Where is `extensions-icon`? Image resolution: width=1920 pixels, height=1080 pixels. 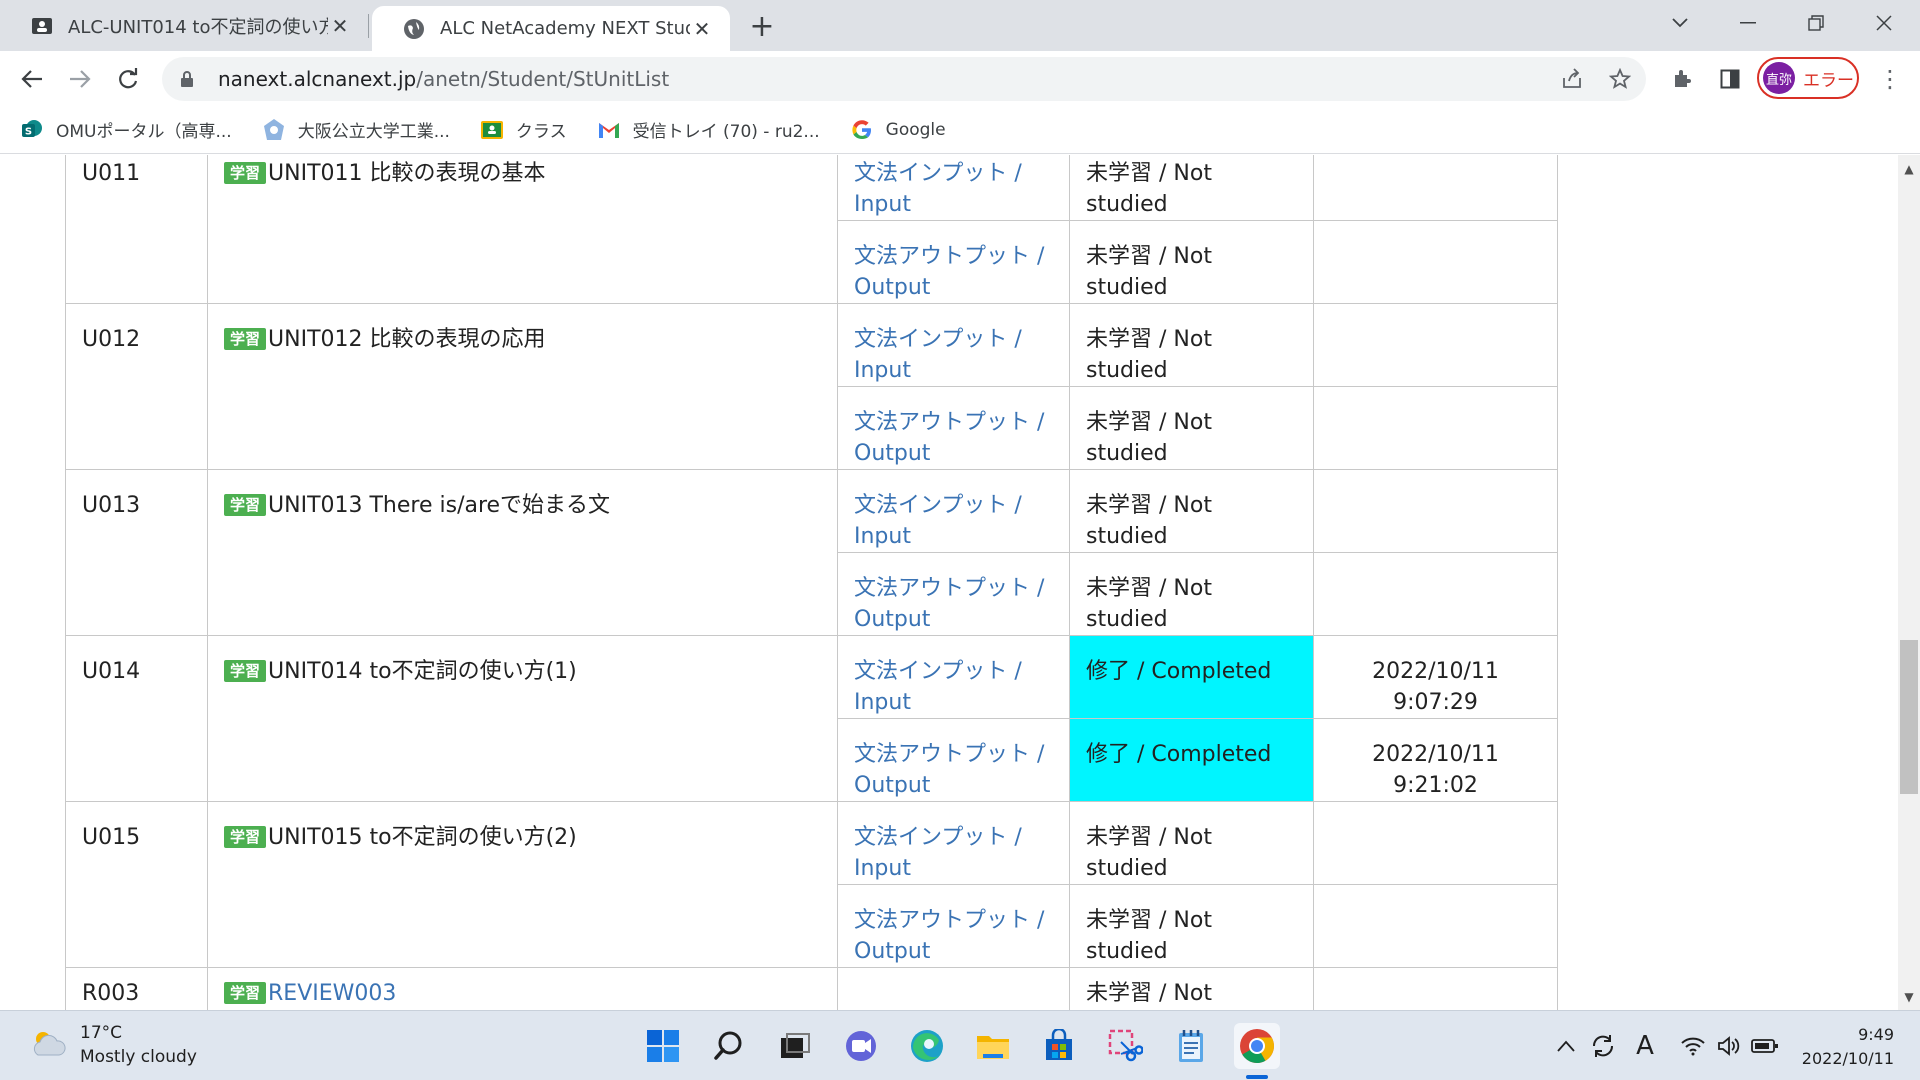 extensions-icon is located at coordinates (1682, 79).